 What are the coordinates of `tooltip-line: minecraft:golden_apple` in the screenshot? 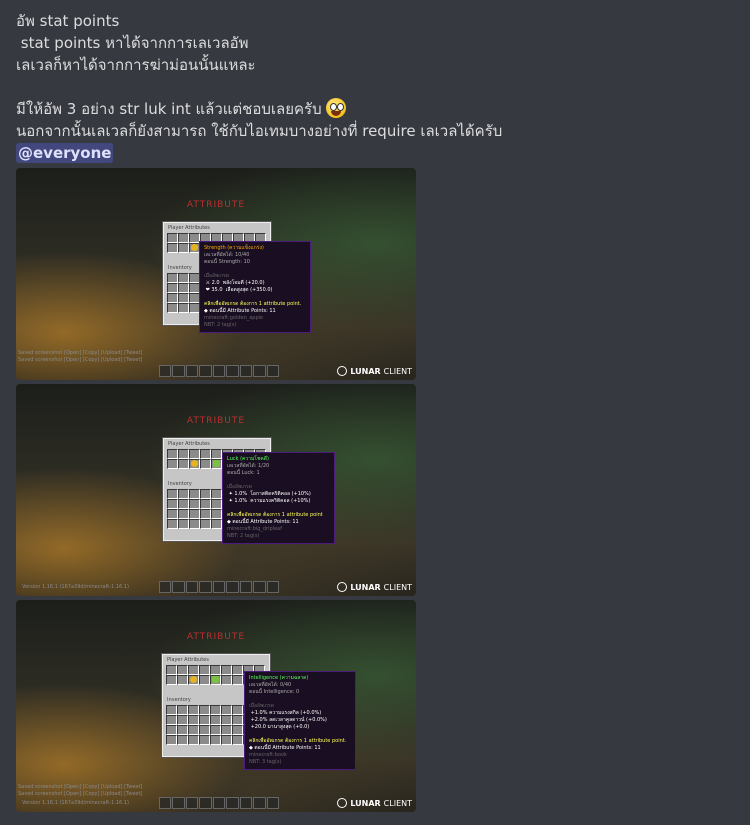 It's located at (234, 318).